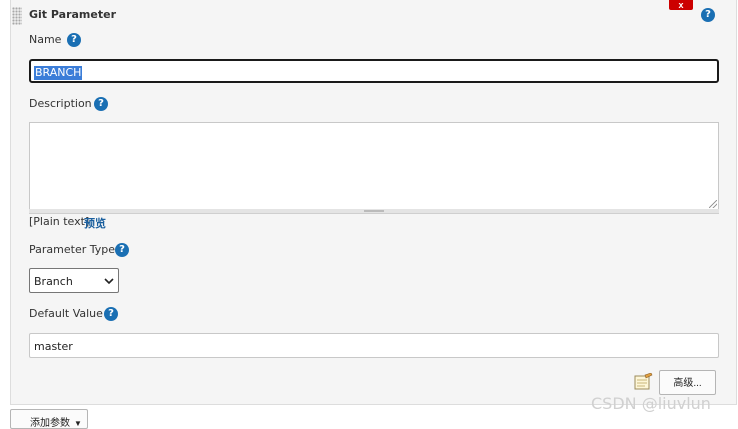 This screenshot has height=429, width=738. What do you see at coordinates (109, 281) in the screenshot?
I see `chevron-down-icon` at bounding box center [109, 281].